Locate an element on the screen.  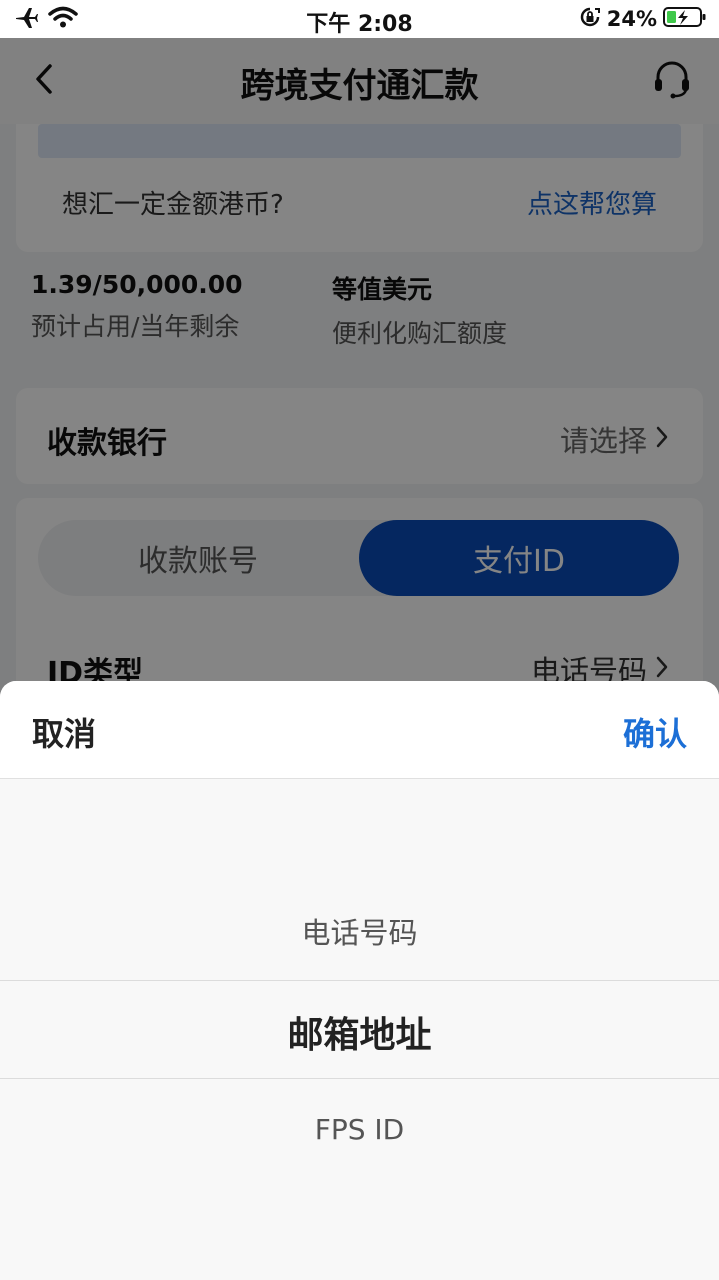
selection-divider-top is located at coordinates (359, 980).